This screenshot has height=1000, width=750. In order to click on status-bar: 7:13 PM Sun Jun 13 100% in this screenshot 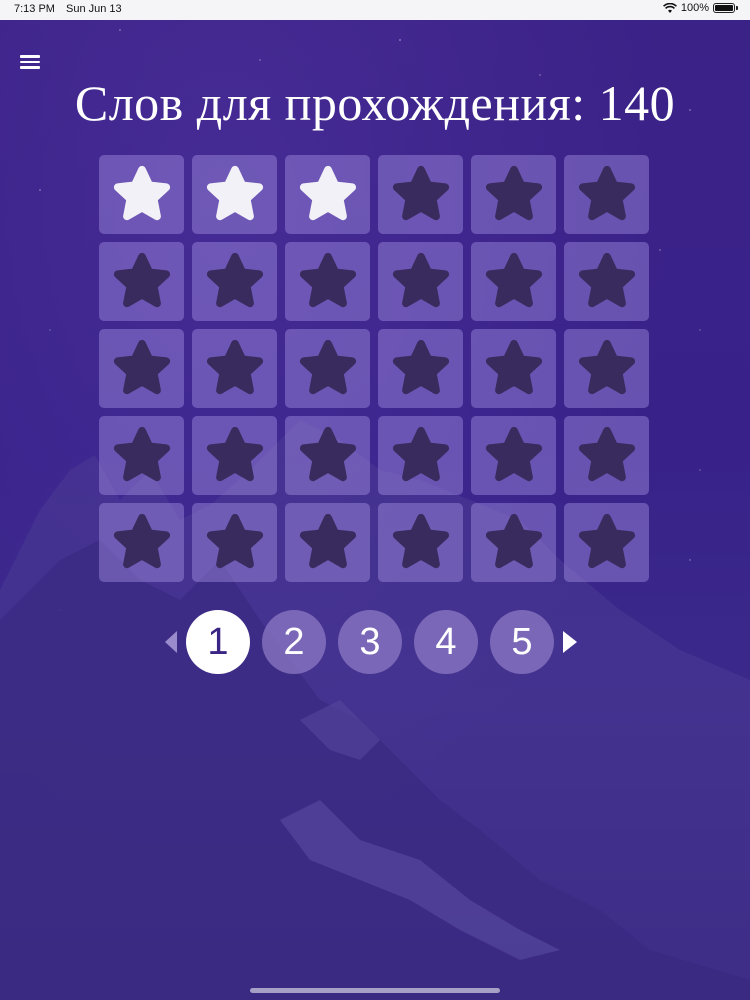, I will do `click(375, 10)`.